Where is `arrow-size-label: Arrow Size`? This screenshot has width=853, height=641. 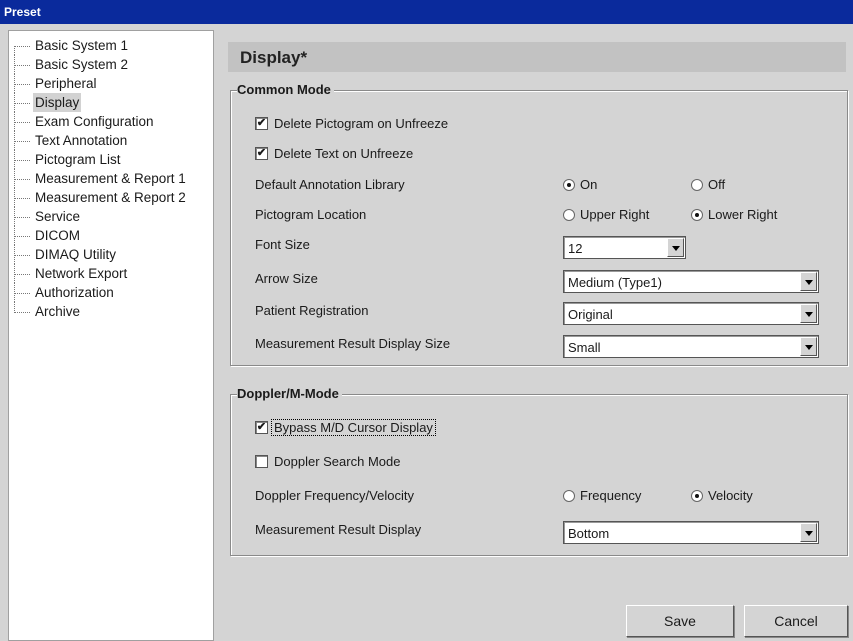 arrow-size-label: Arrow Size is located at coordinates (286, 278).